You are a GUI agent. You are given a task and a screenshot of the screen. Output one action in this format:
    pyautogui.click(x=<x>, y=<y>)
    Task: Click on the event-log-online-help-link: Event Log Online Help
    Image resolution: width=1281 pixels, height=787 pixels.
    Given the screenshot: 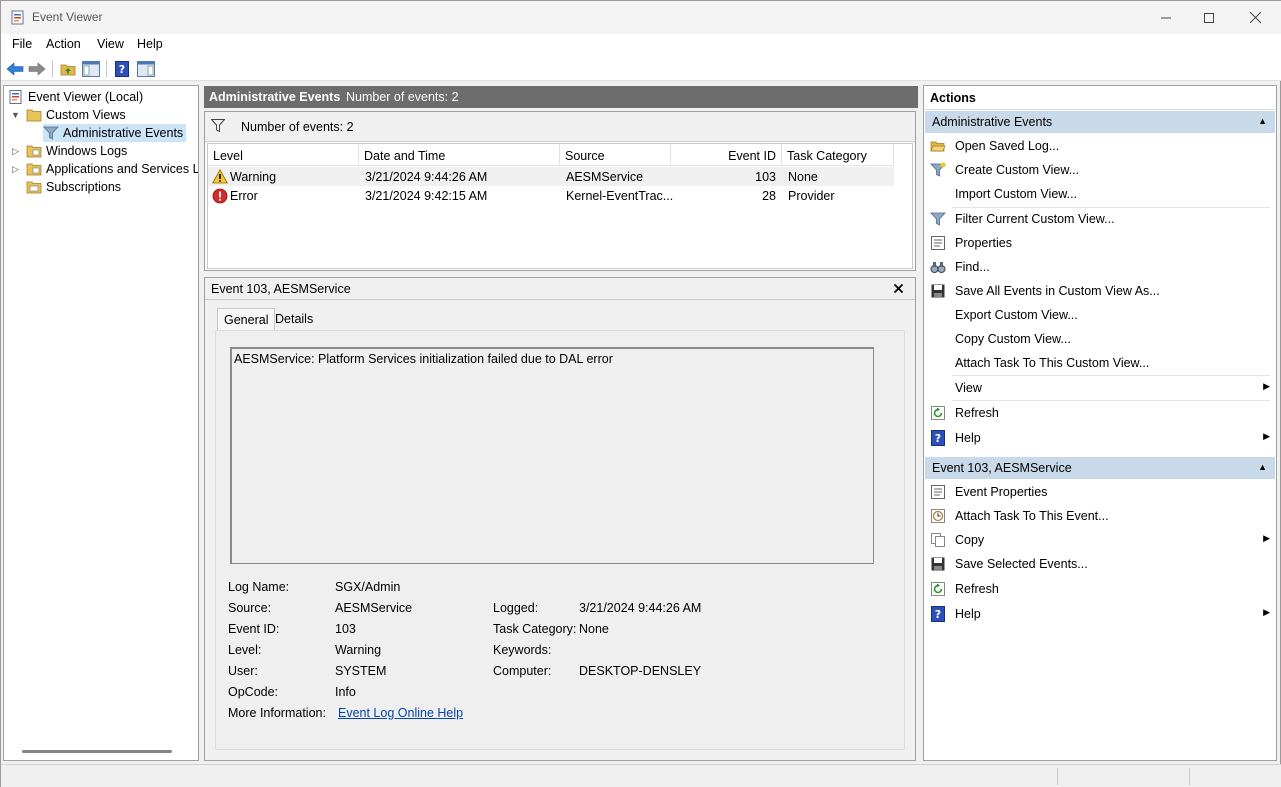 What is the action you would take?
    pyautogui.click(x=400, y=713)
    